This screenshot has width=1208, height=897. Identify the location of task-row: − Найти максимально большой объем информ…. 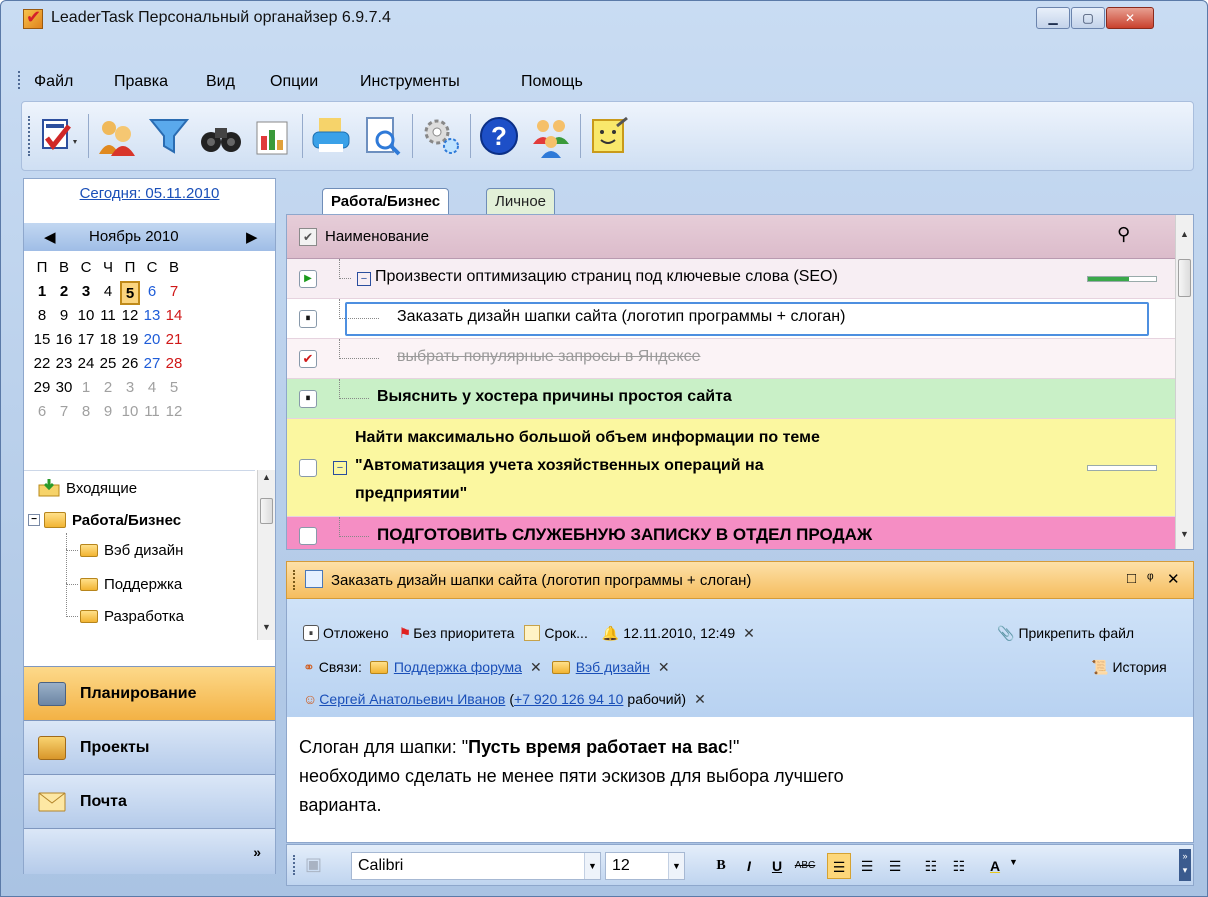
(731, 468).